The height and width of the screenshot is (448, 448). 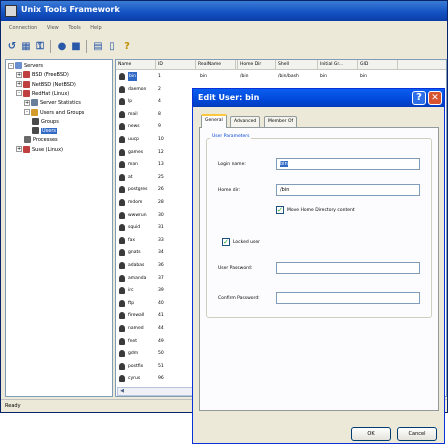 What do you see at coordinates (246, 242) in the screenshot?
I see `locked-user-label: Locked user` at bounding box center [246, 242].